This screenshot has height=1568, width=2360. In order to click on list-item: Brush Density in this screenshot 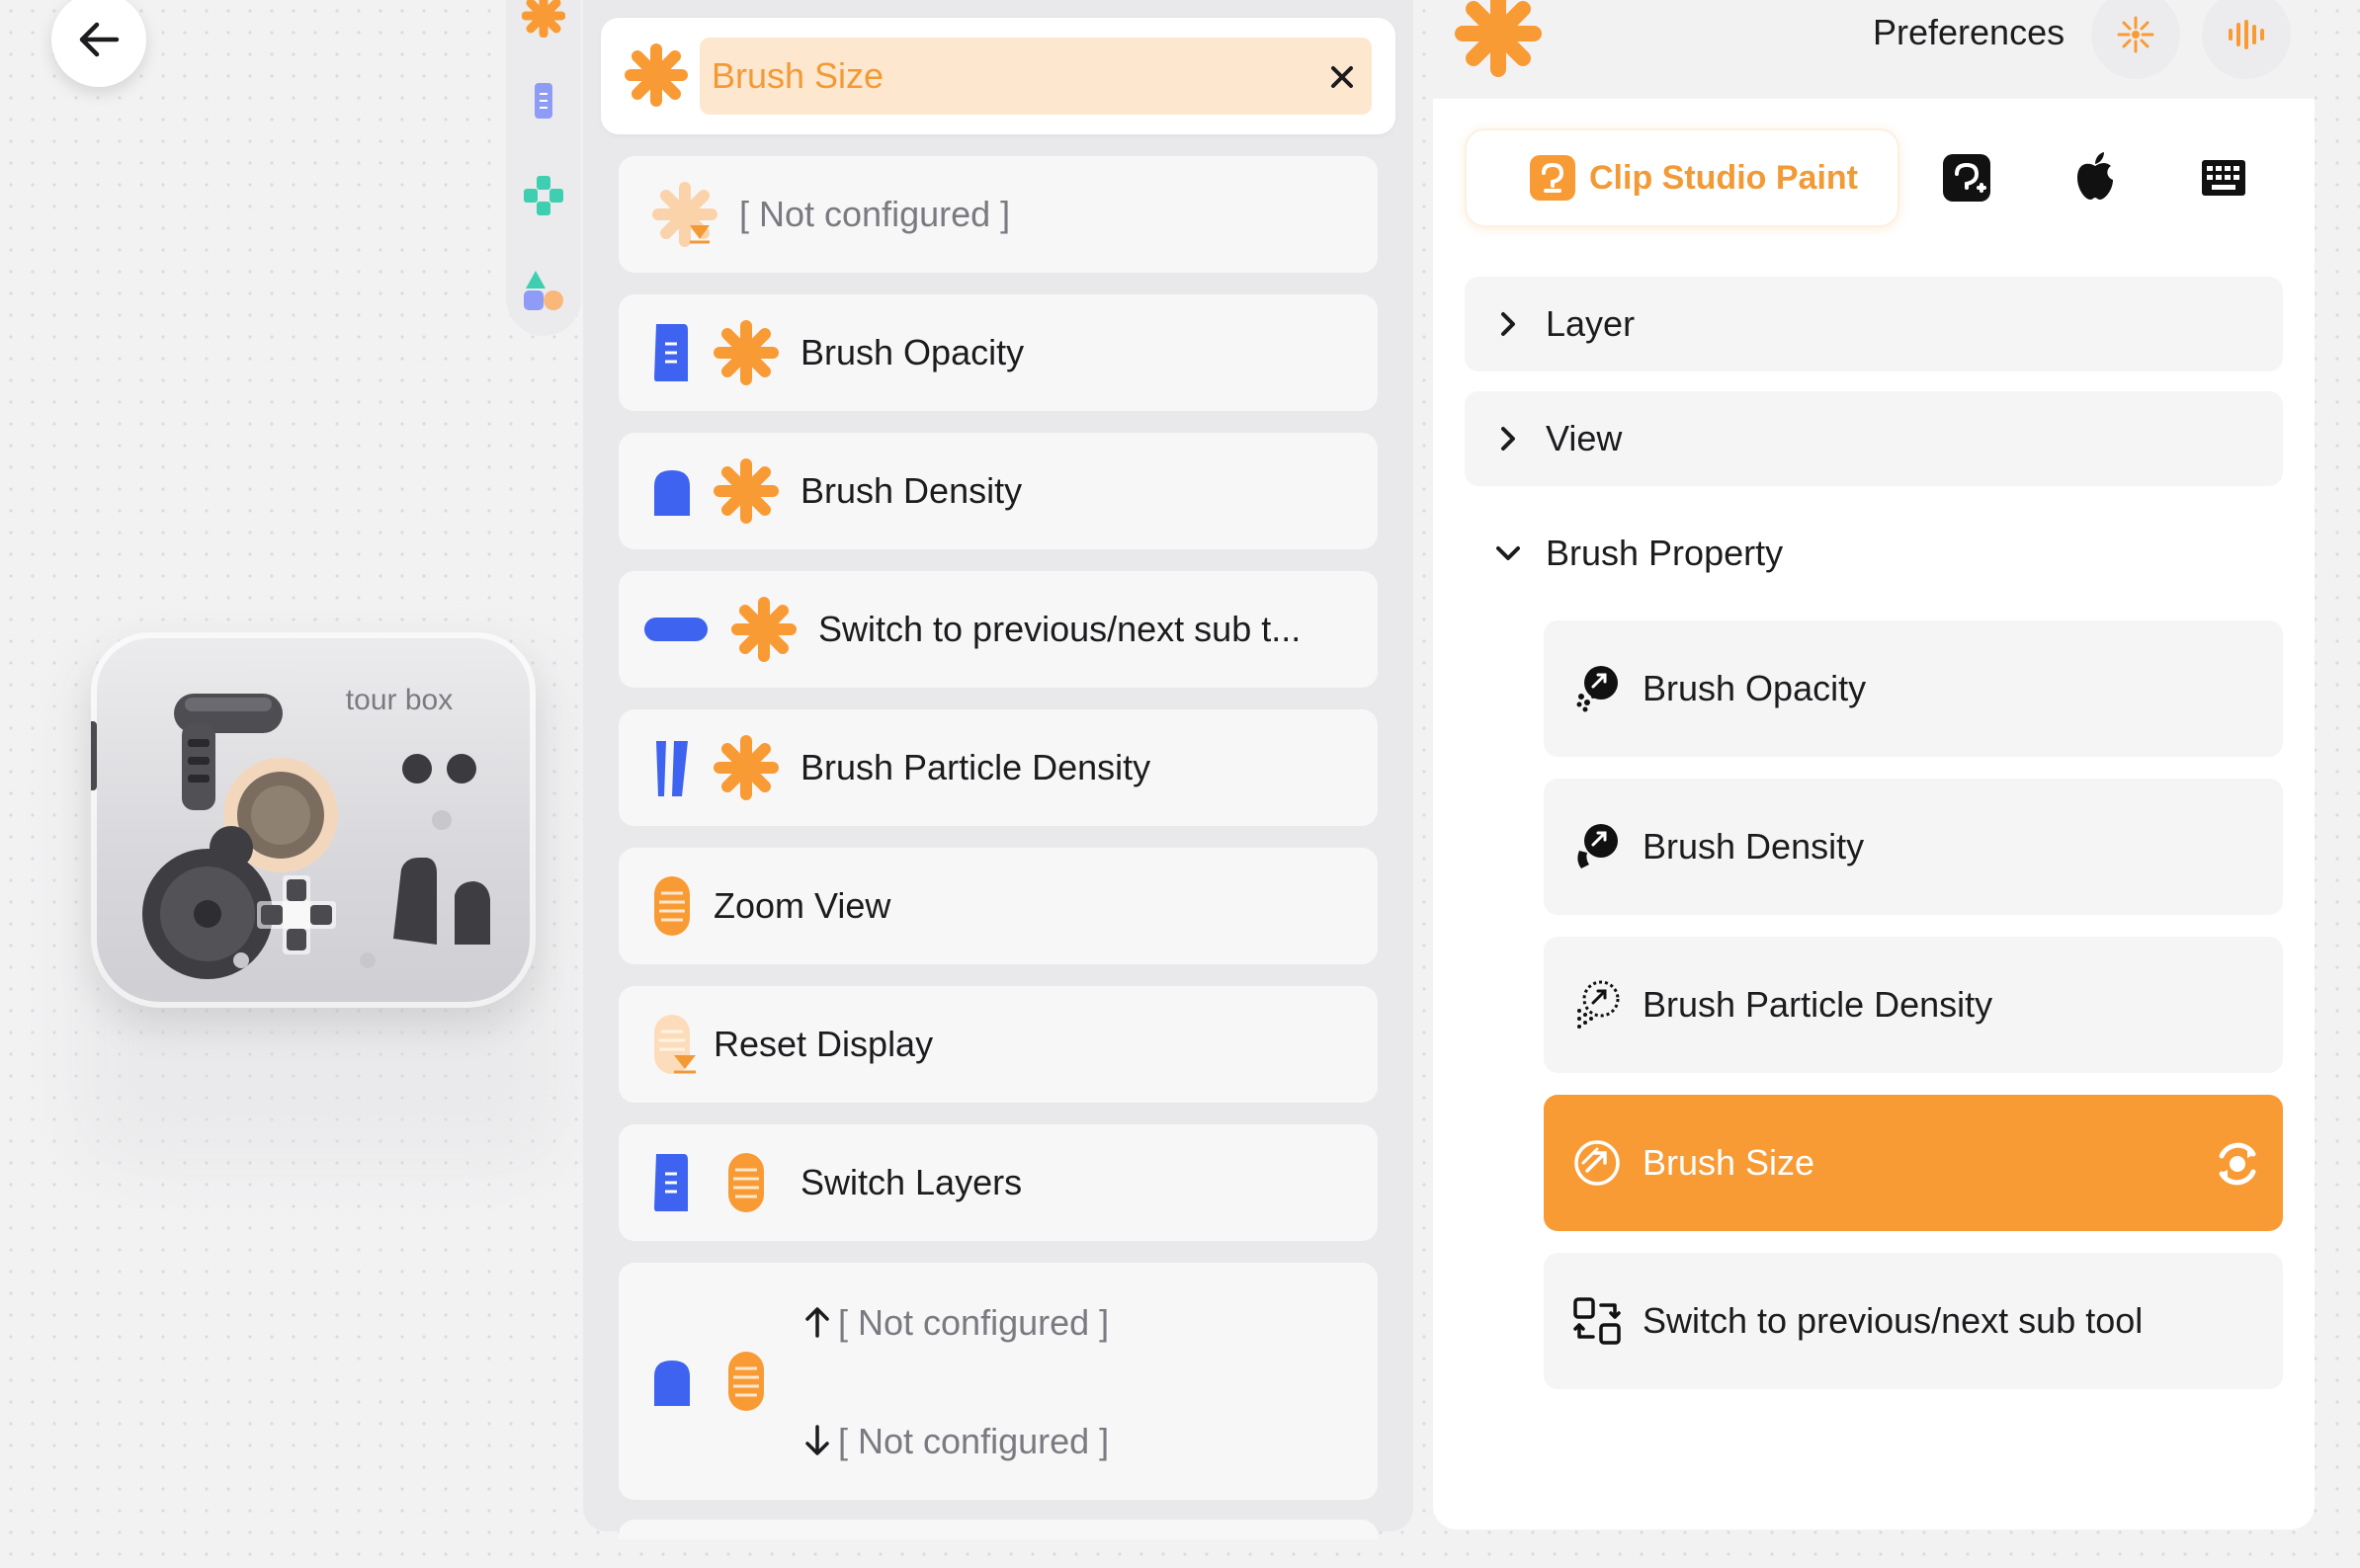, I will do `click(998, 491)`.